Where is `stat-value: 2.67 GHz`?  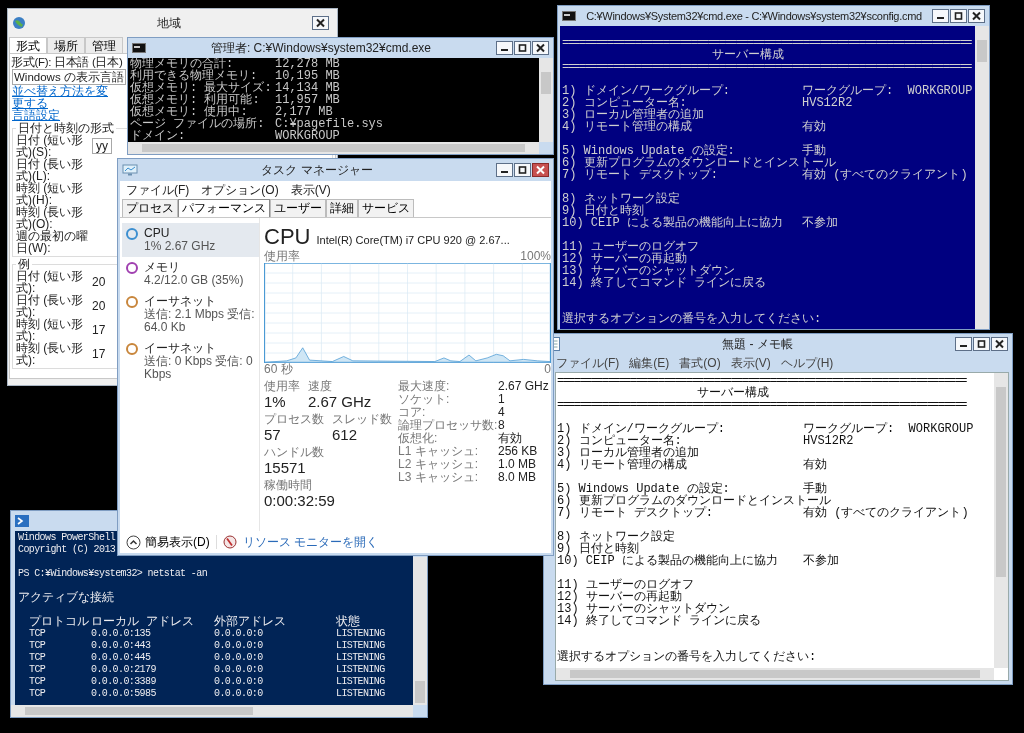 stat-value: 2.67 GHz is located at coordinates (340, 402).